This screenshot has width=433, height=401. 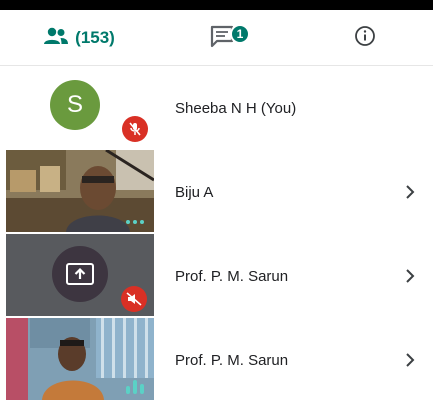 What do you see at coordinates (56, 38) in the screenshot?
I see `people-icon` at bounding box center [56, 38].